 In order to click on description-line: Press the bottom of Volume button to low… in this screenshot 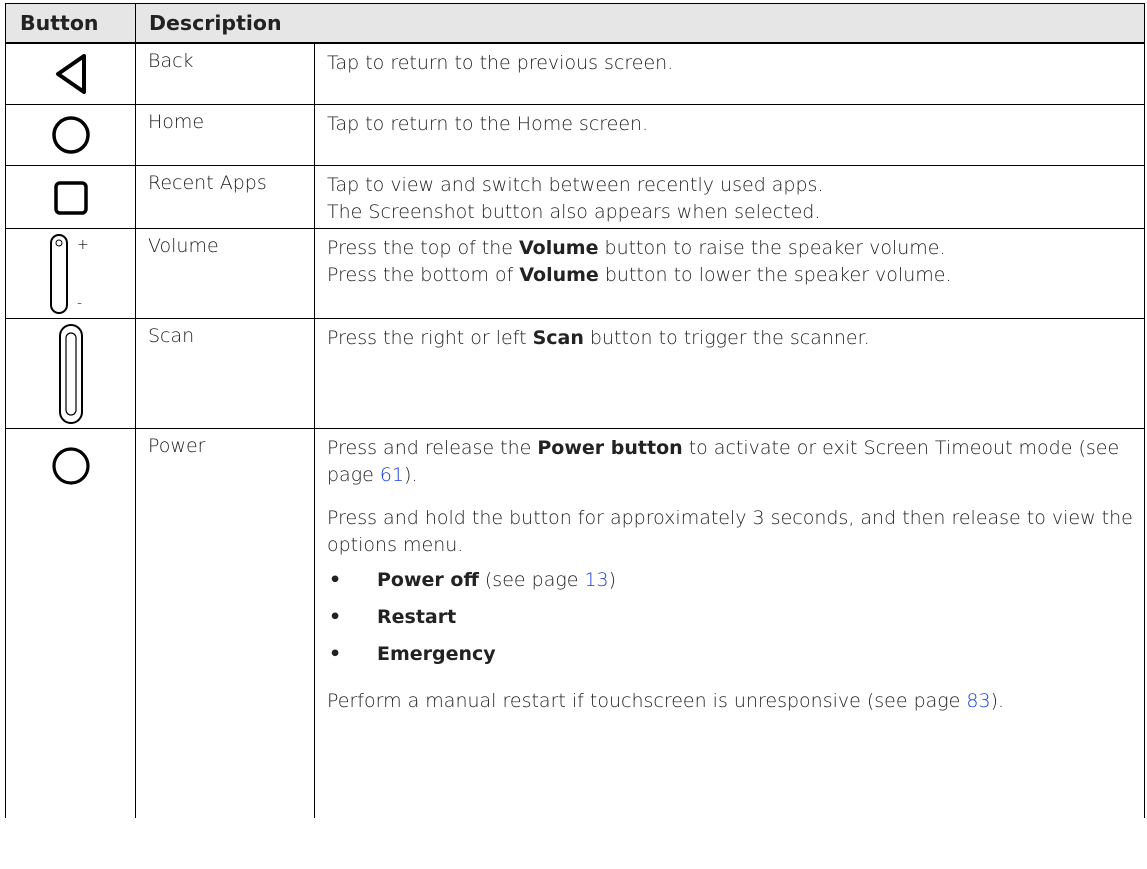, I will do `click(639, 274)`.